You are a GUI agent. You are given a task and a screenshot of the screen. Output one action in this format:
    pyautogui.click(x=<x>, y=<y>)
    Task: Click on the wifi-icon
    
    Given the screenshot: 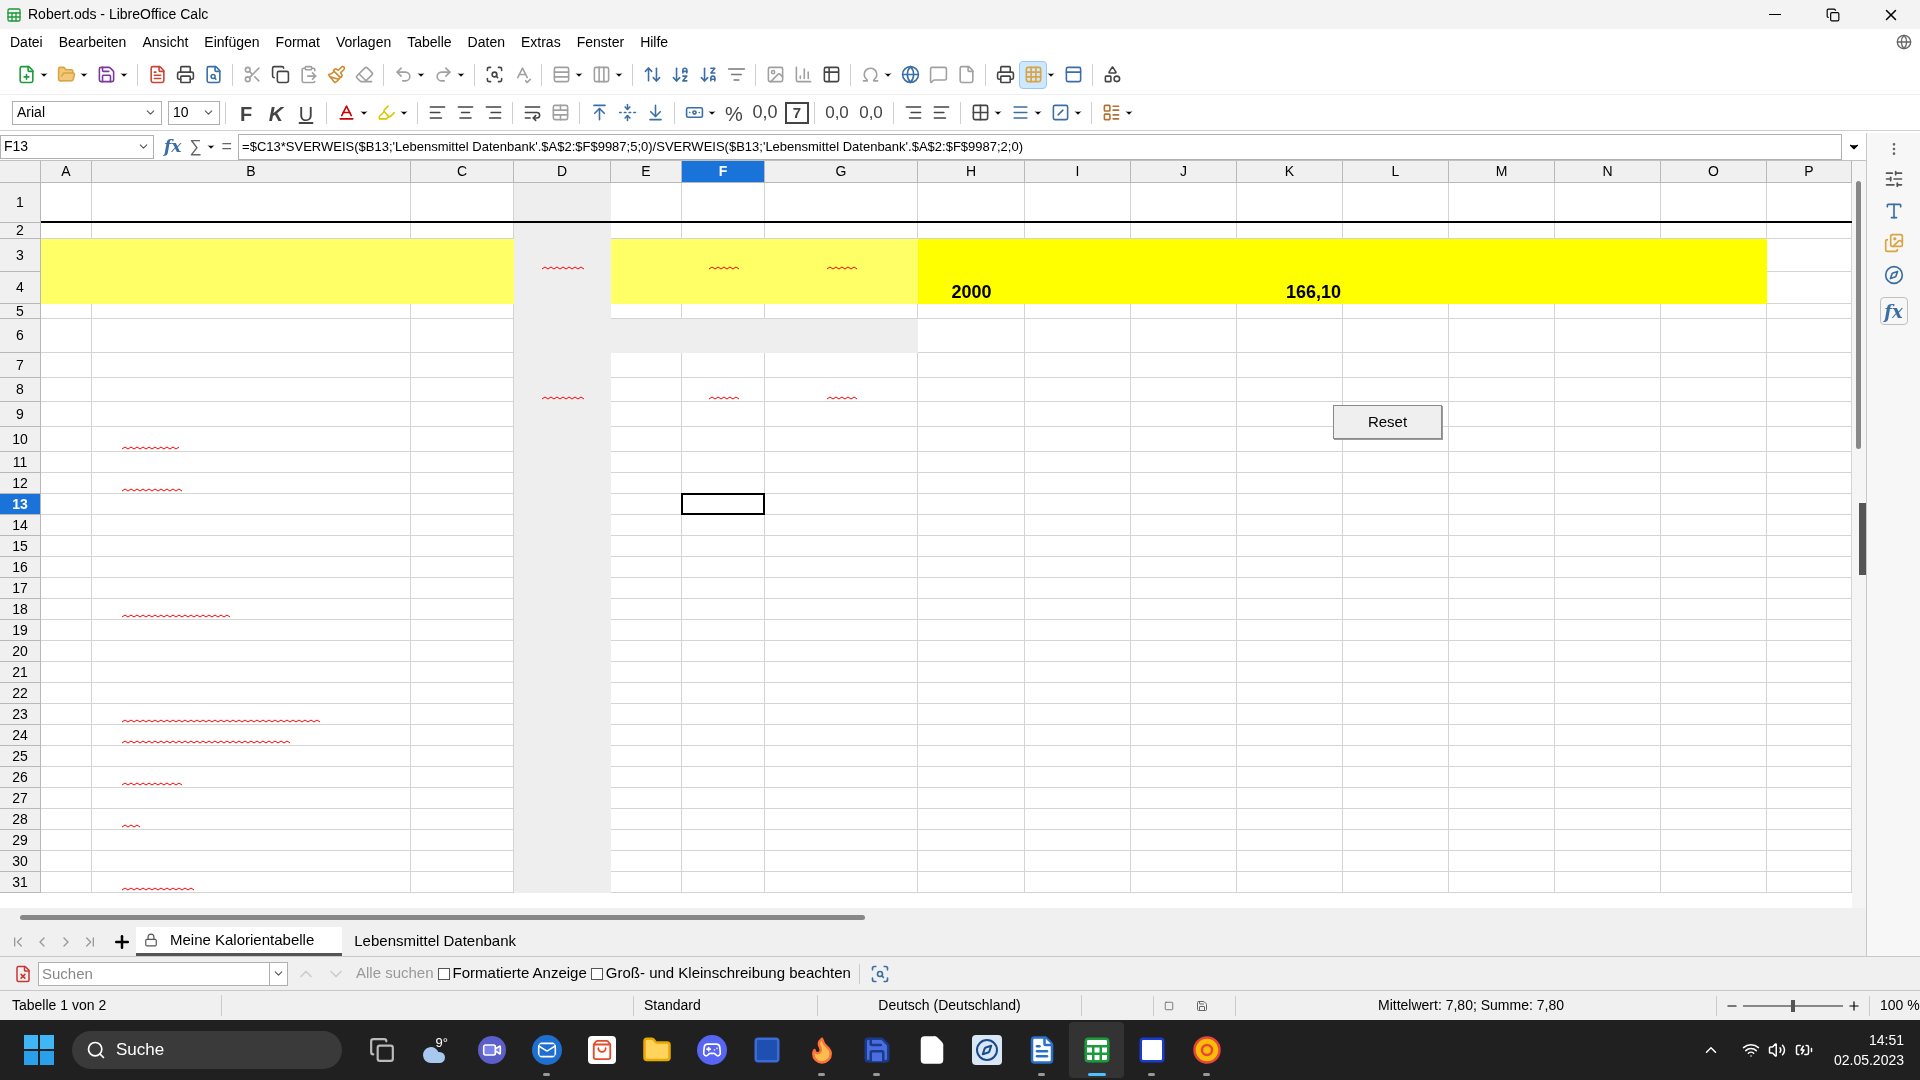 What is the action you would take?
    pyautogui.click(x=1750, y=1050)
    